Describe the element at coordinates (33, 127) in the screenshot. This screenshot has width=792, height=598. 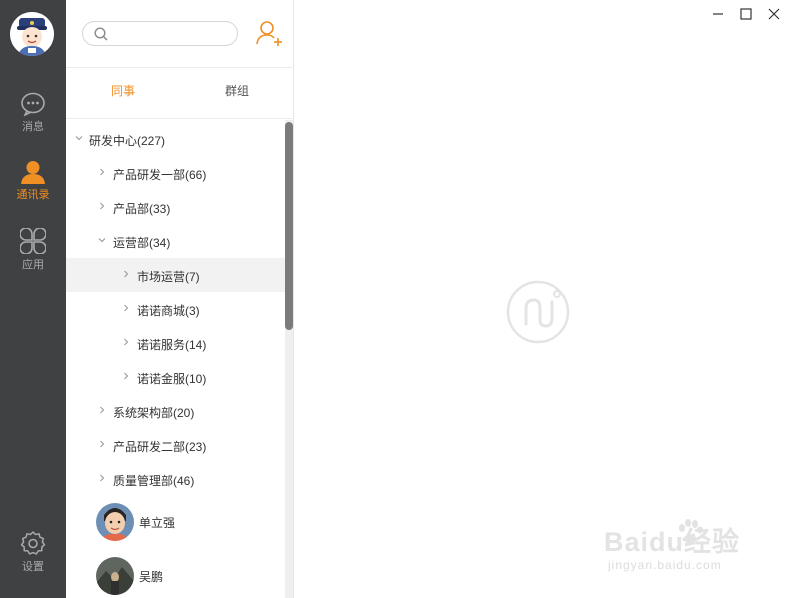
I see `nav-messages-label: 消息` at that location.